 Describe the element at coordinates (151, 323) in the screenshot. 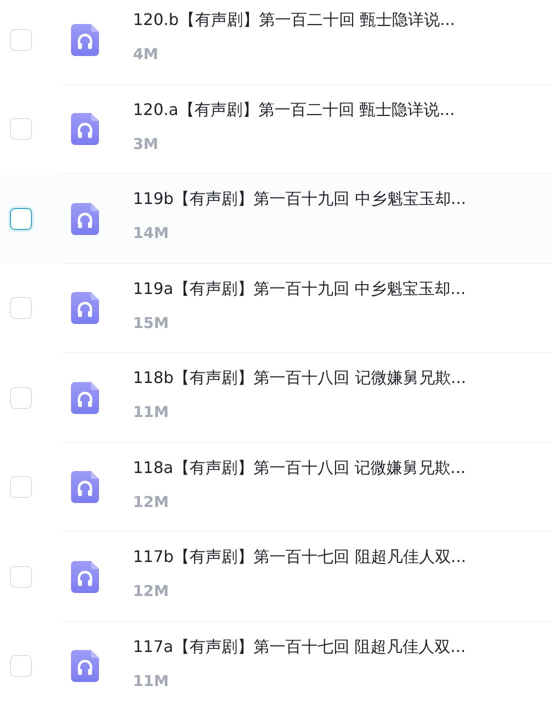

I see `file-size: 15M` at that location.